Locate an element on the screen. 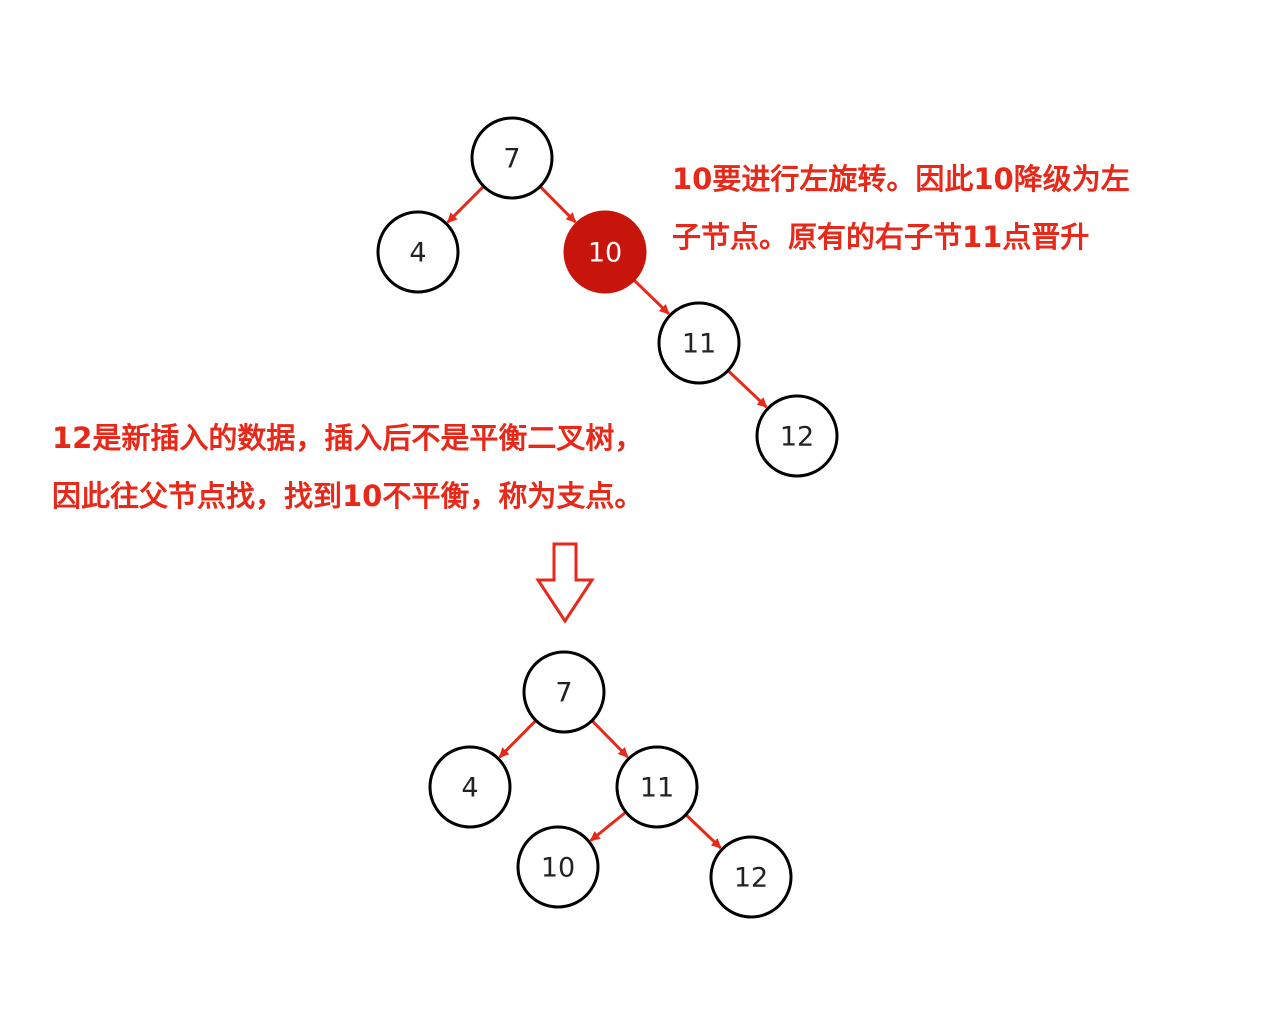 The image size is (1262, 1021). before-node-4: 4 is located at coordinates (418, 252).